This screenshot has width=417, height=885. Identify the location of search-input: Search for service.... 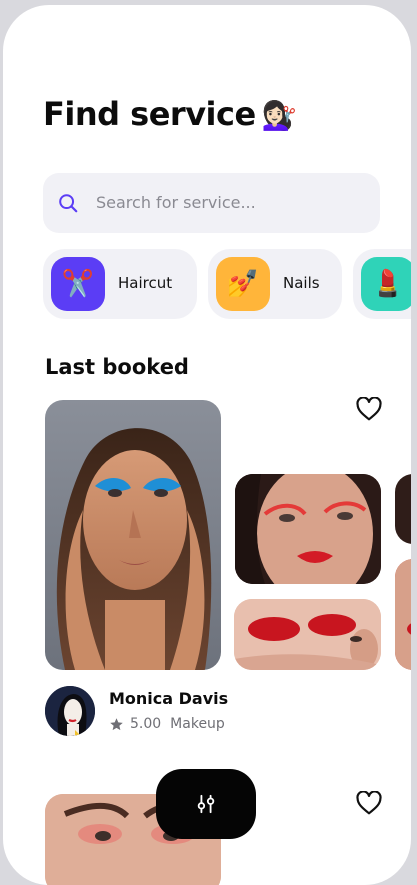
(176, 202).